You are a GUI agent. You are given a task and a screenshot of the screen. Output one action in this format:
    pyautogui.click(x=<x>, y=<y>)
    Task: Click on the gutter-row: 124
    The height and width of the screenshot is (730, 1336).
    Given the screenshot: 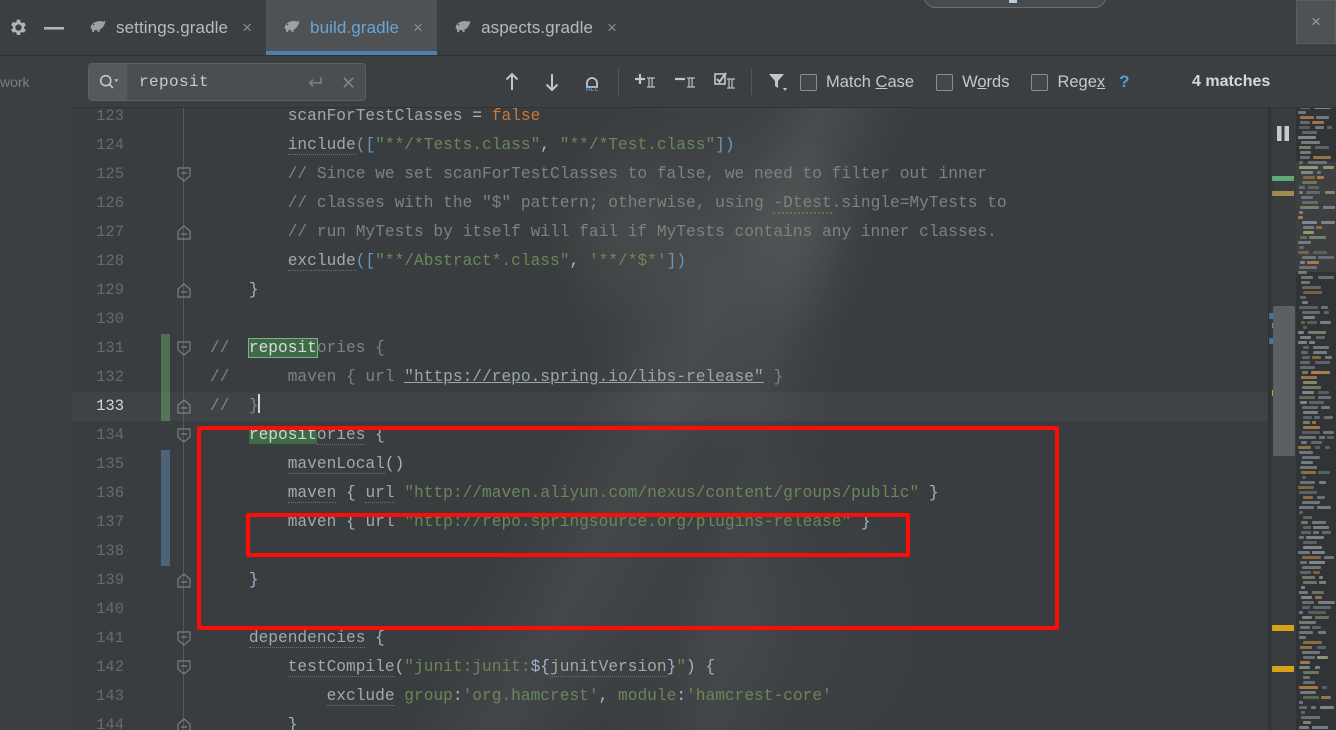 What is the action you would take?
    pyautogui.click(x=141, y=145)
    